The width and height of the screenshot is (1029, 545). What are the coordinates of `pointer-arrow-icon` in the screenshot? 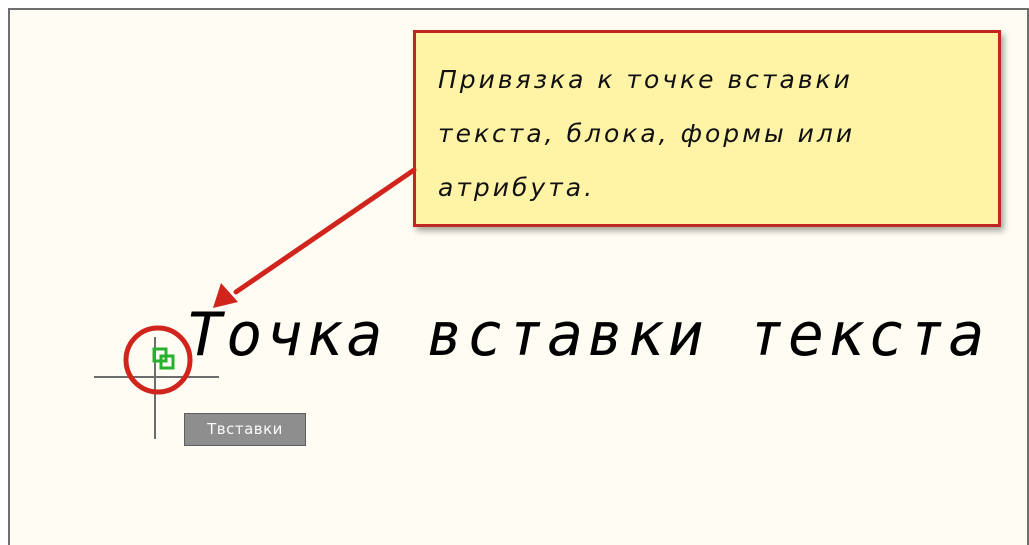 It's located at (315, 237).